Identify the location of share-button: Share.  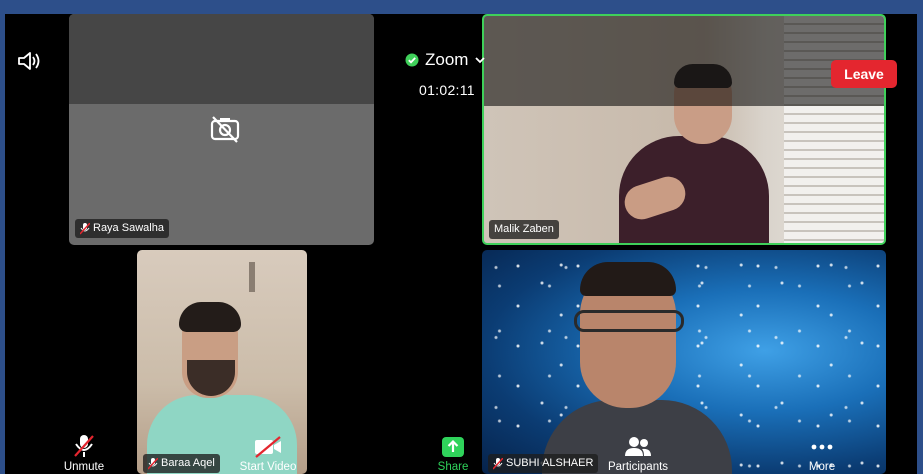
(453, 452).